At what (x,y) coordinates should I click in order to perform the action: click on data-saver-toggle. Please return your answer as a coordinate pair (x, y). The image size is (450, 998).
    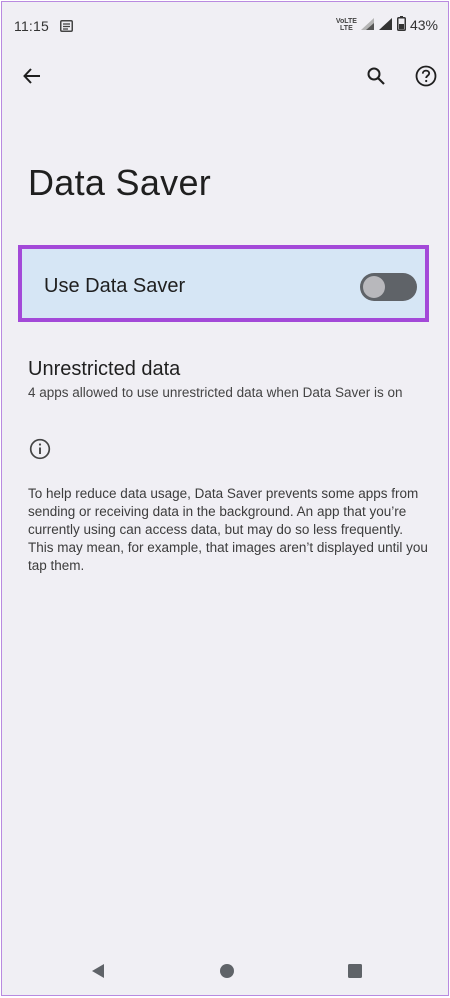
    Looking at the image, I should click on (388, 287).